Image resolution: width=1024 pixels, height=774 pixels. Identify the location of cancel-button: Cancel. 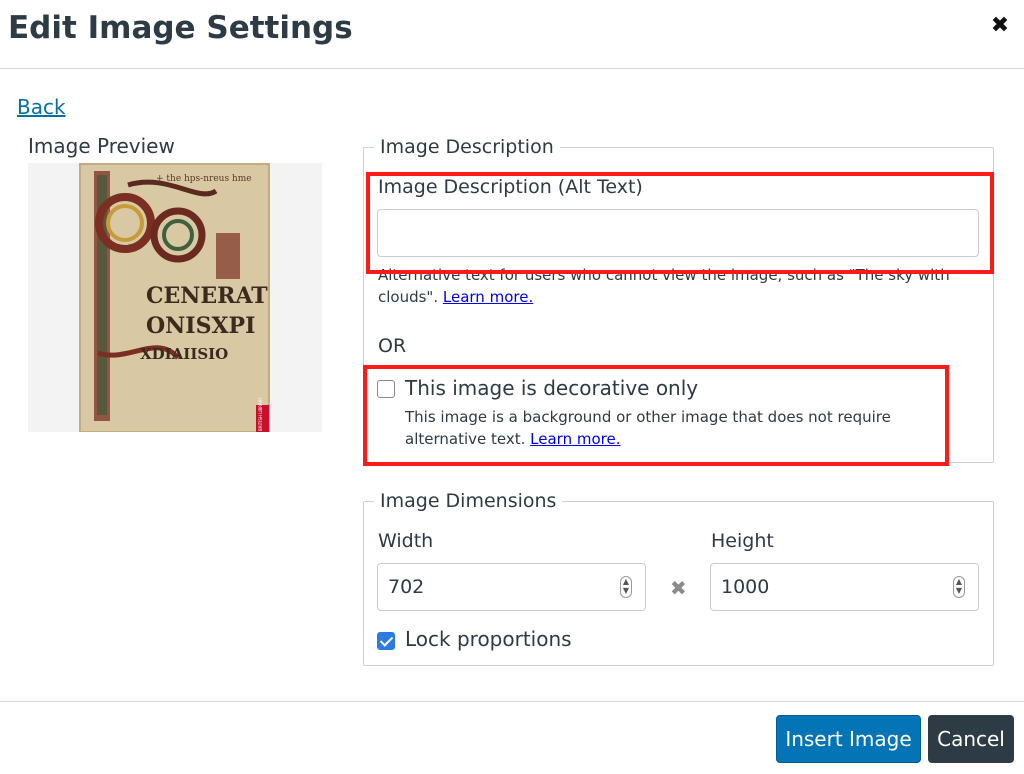
(971, 739).